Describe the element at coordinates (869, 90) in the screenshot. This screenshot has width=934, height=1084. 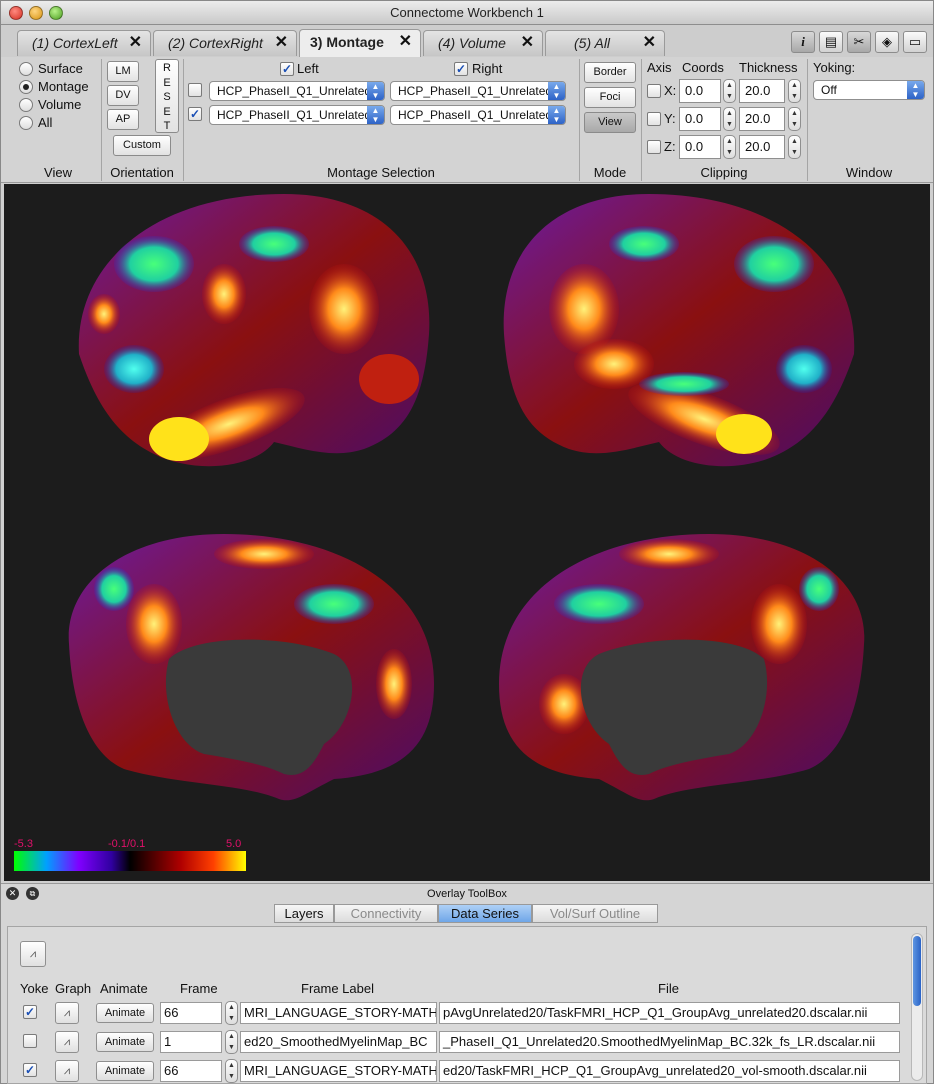
I see `yoking-select: Off ▲ ▼` at that location.